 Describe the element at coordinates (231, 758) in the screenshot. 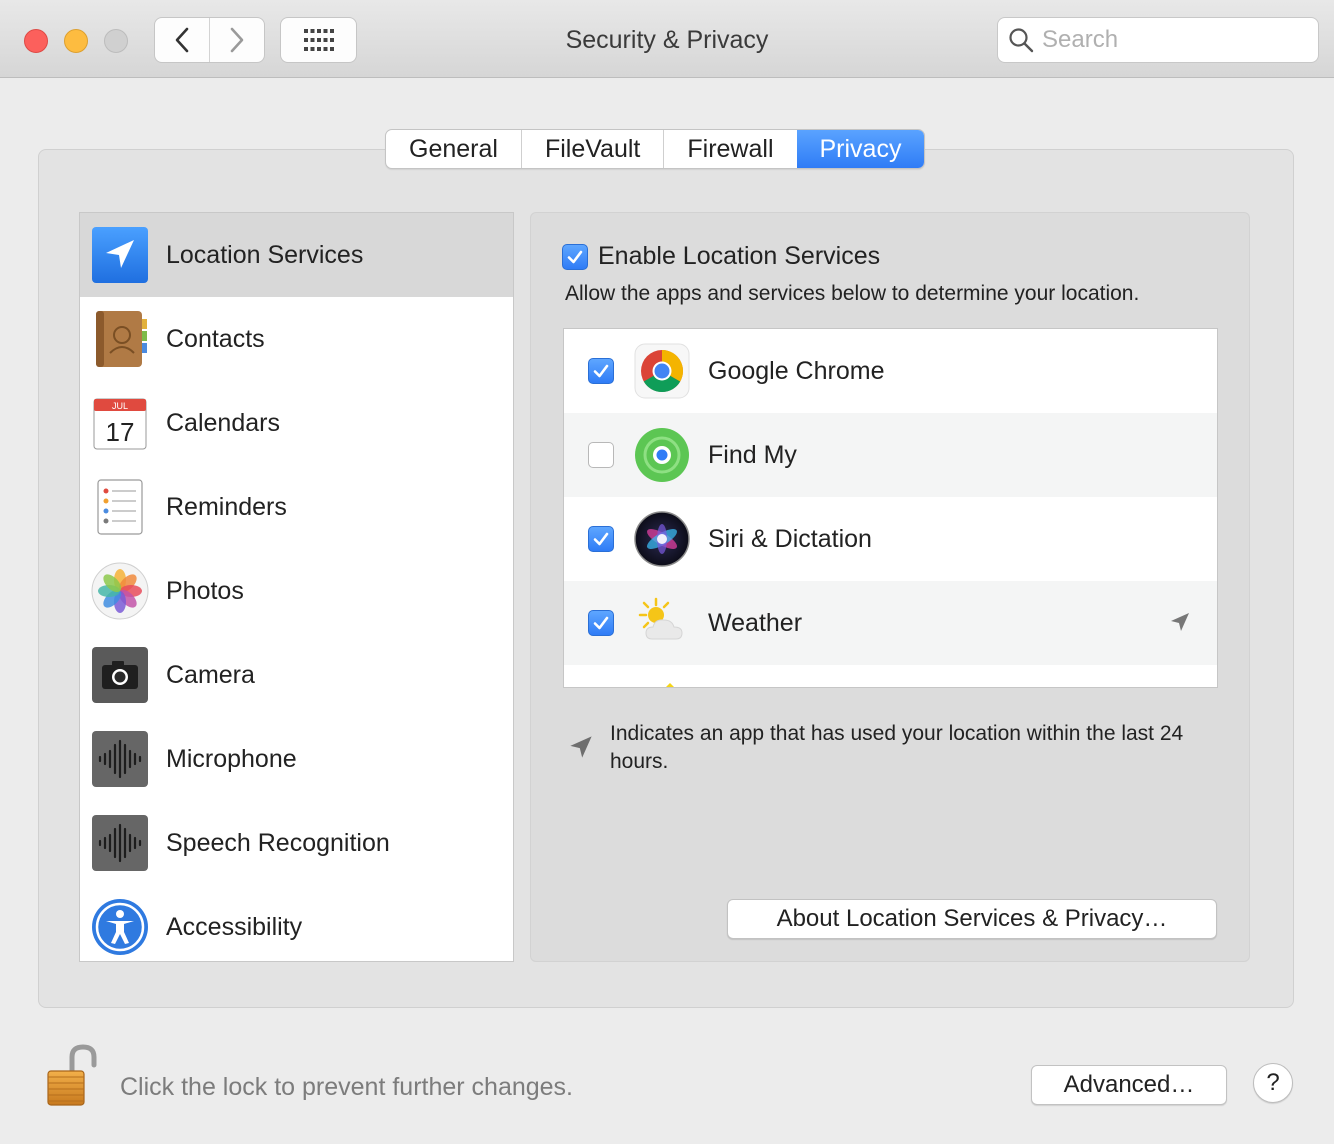

I see `category-label: Microphone` at that location.